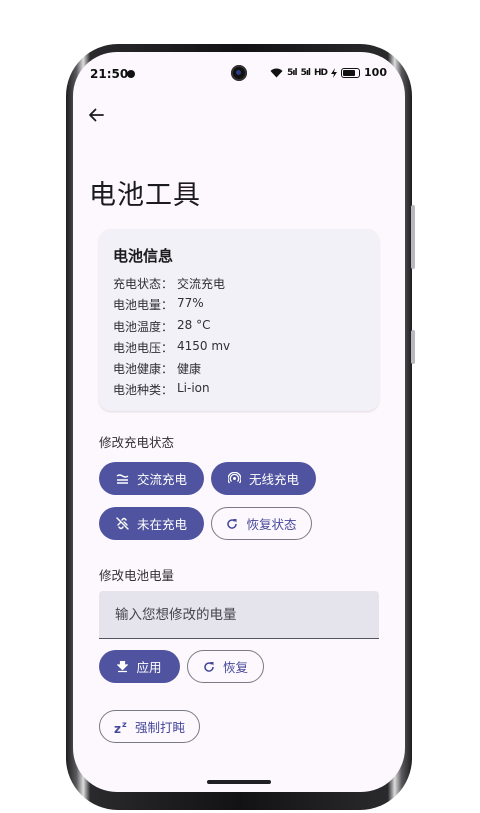 The height and width of the screenshot is (813, 480). Describe the element at coordinates (375, 72) in the screenshot. I see `battery-percent: 100` at that location.